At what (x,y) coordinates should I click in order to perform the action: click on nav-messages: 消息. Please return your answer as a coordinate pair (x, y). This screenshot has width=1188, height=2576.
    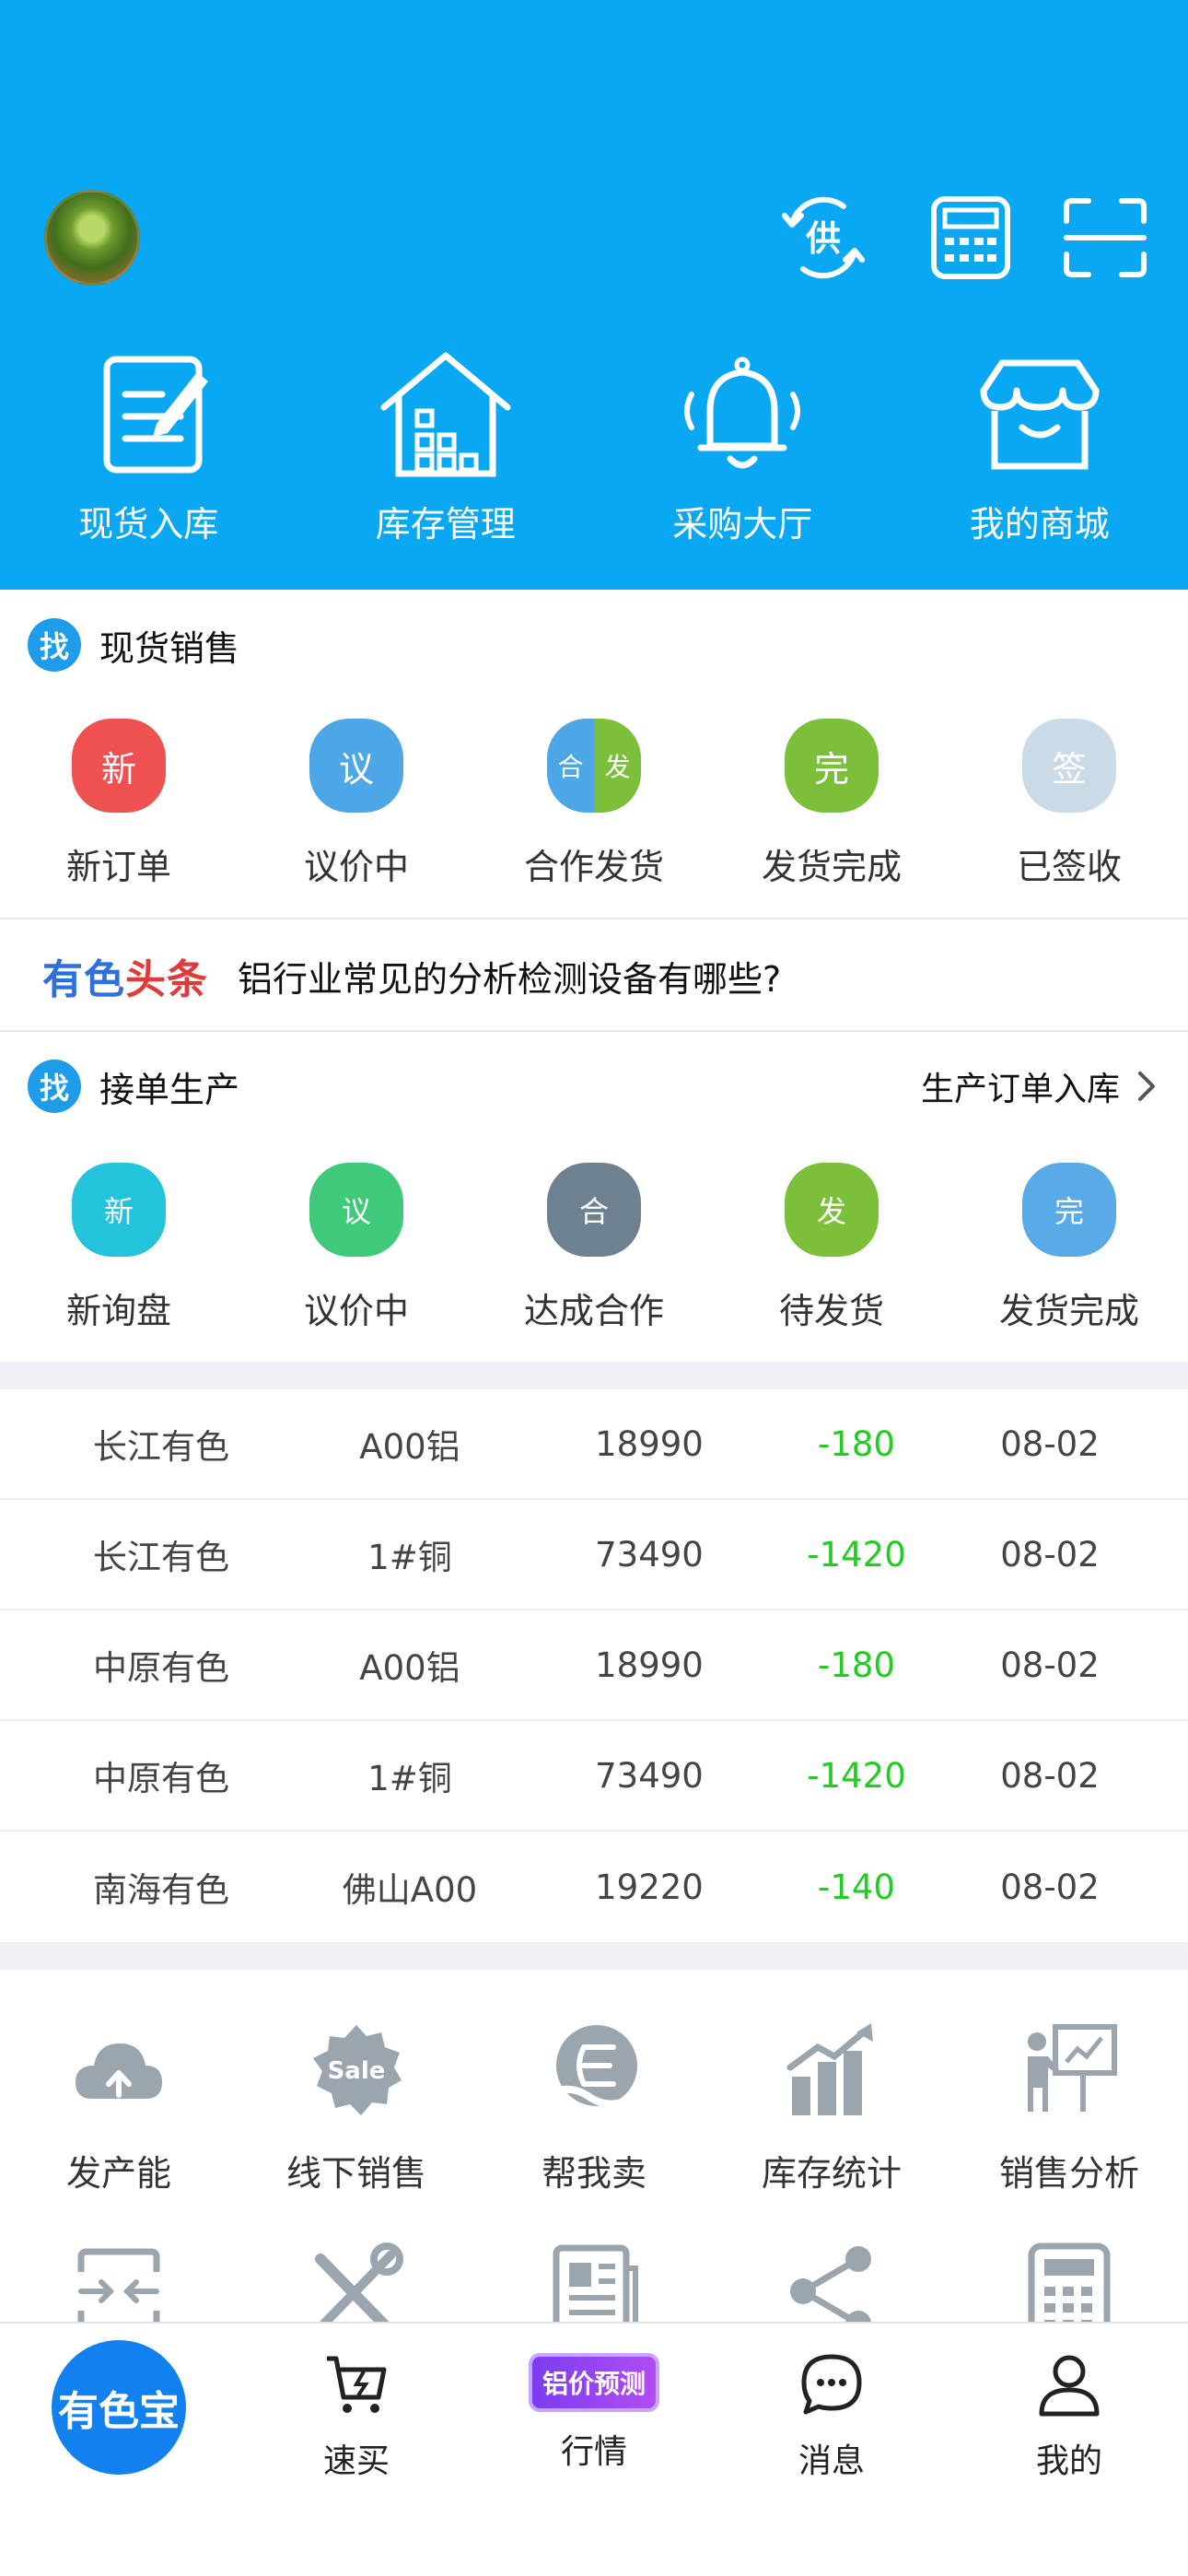
    Looking at the image, I should click on (831, 2450).